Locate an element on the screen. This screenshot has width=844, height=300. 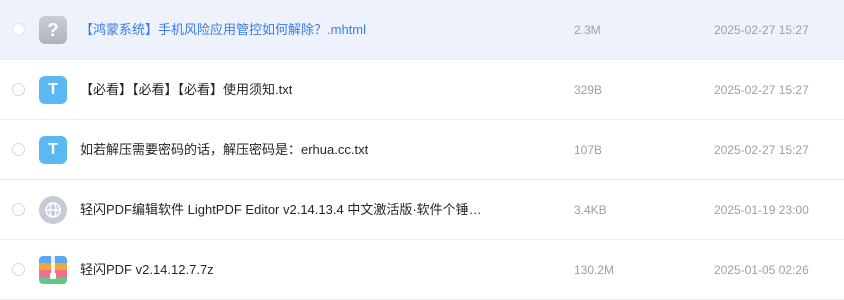
unknown-file-glyph: ? is located at coordinates (53, 29).